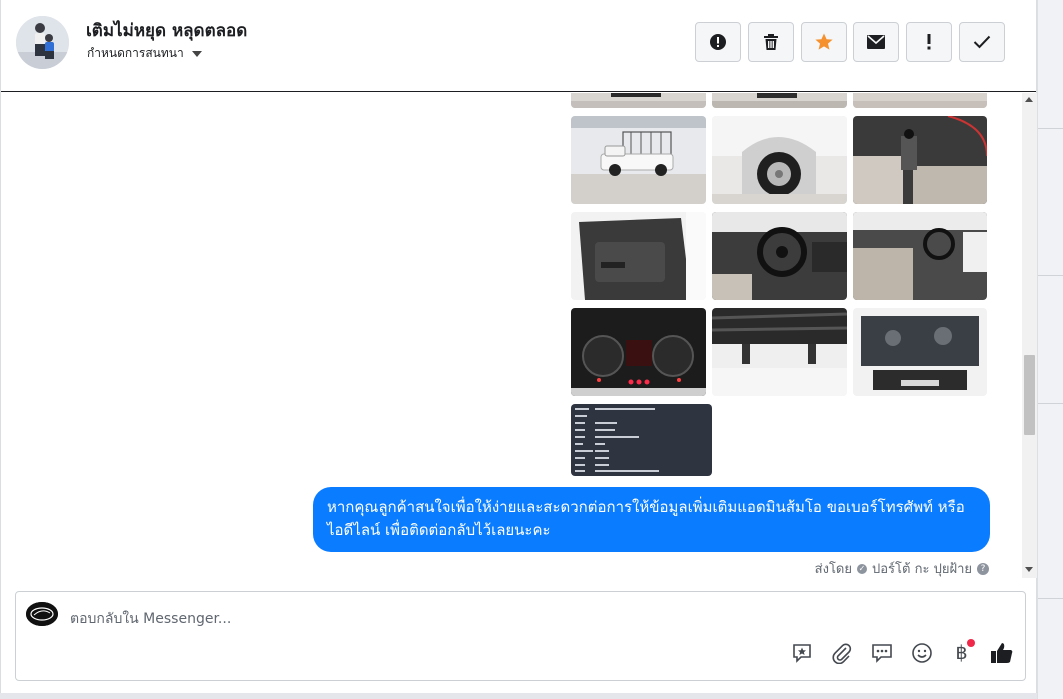 The height and width of the screenshot is (699, 1063). Describe the element at coordinates (1050, 349) in the screenshot. I see `right-edge-strip` at that location.